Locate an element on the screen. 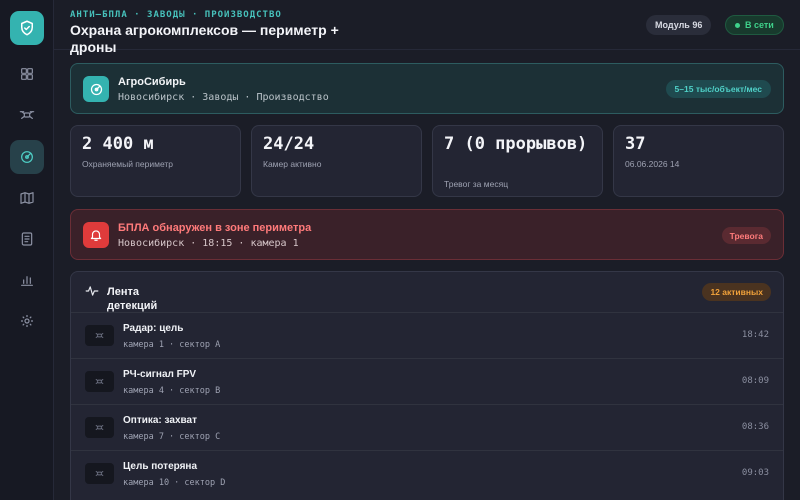 Image resolution: width=800 pixels, height=500 pixels. stat-value: 37 is located at coordinates (635, 144).